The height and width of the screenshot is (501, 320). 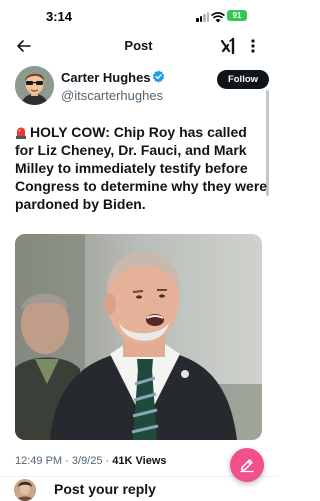 I want to click on wifi-icon, so click(x=218, y=19).